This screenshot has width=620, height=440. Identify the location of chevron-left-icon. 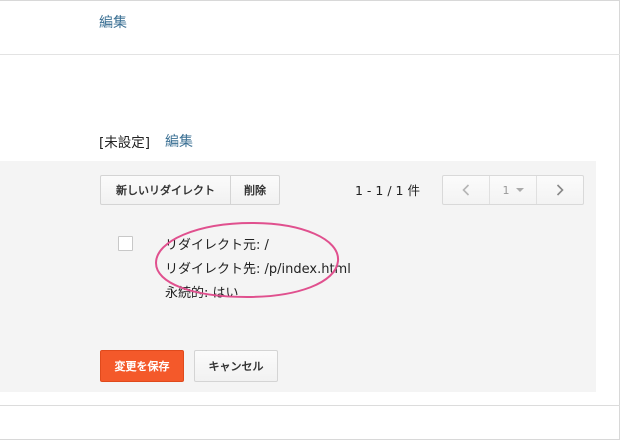
(465, 190).